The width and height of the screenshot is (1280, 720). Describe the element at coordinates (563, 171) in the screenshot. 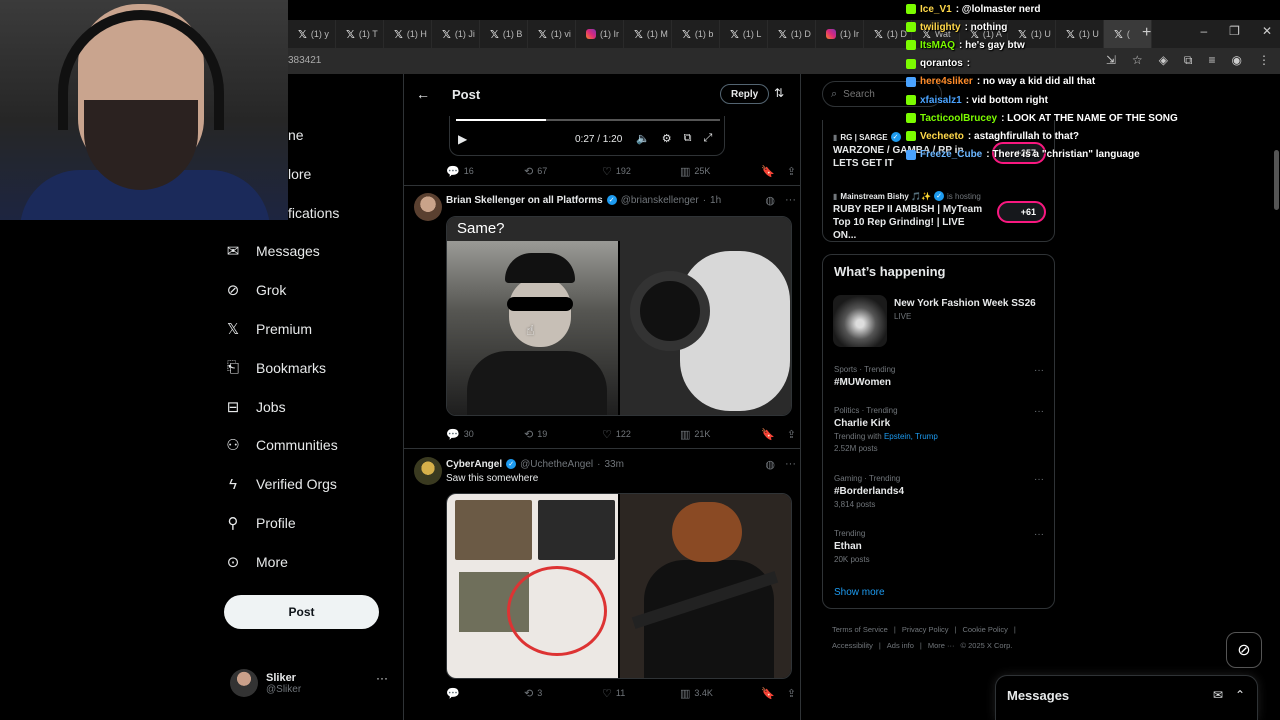

I see `repost-action: ⟲ 67` at that location.